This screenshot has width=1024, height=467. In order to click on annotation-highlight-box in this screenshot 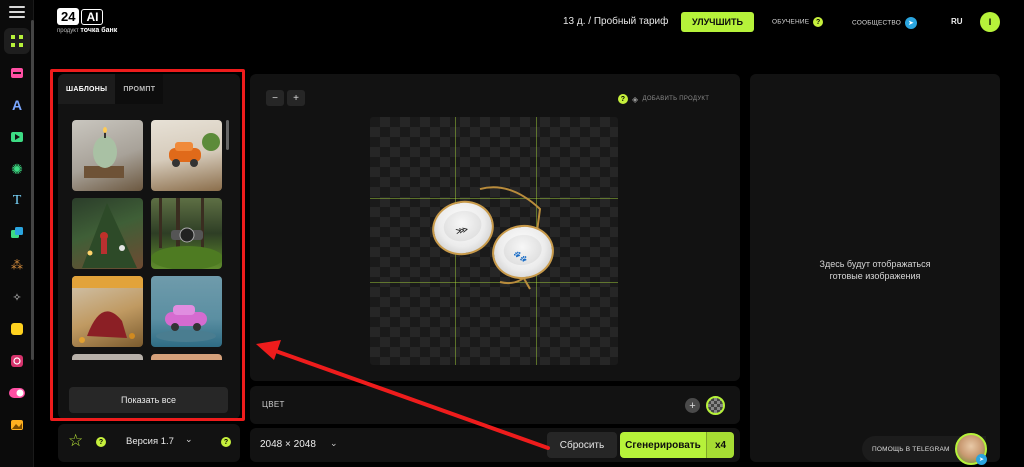, I will do `click(147, 245)`.